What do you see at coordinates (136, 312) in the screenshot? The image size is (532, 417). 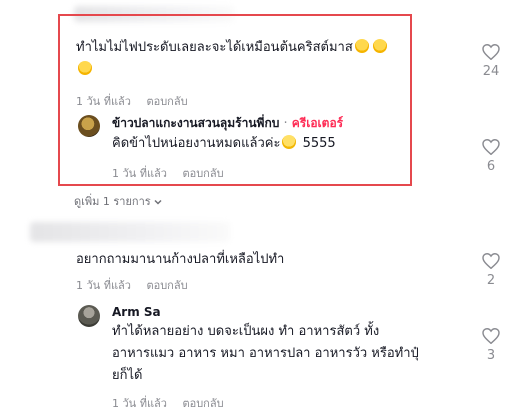 I see `reply-author: Arm Sa` at bounding box center [136, 312].